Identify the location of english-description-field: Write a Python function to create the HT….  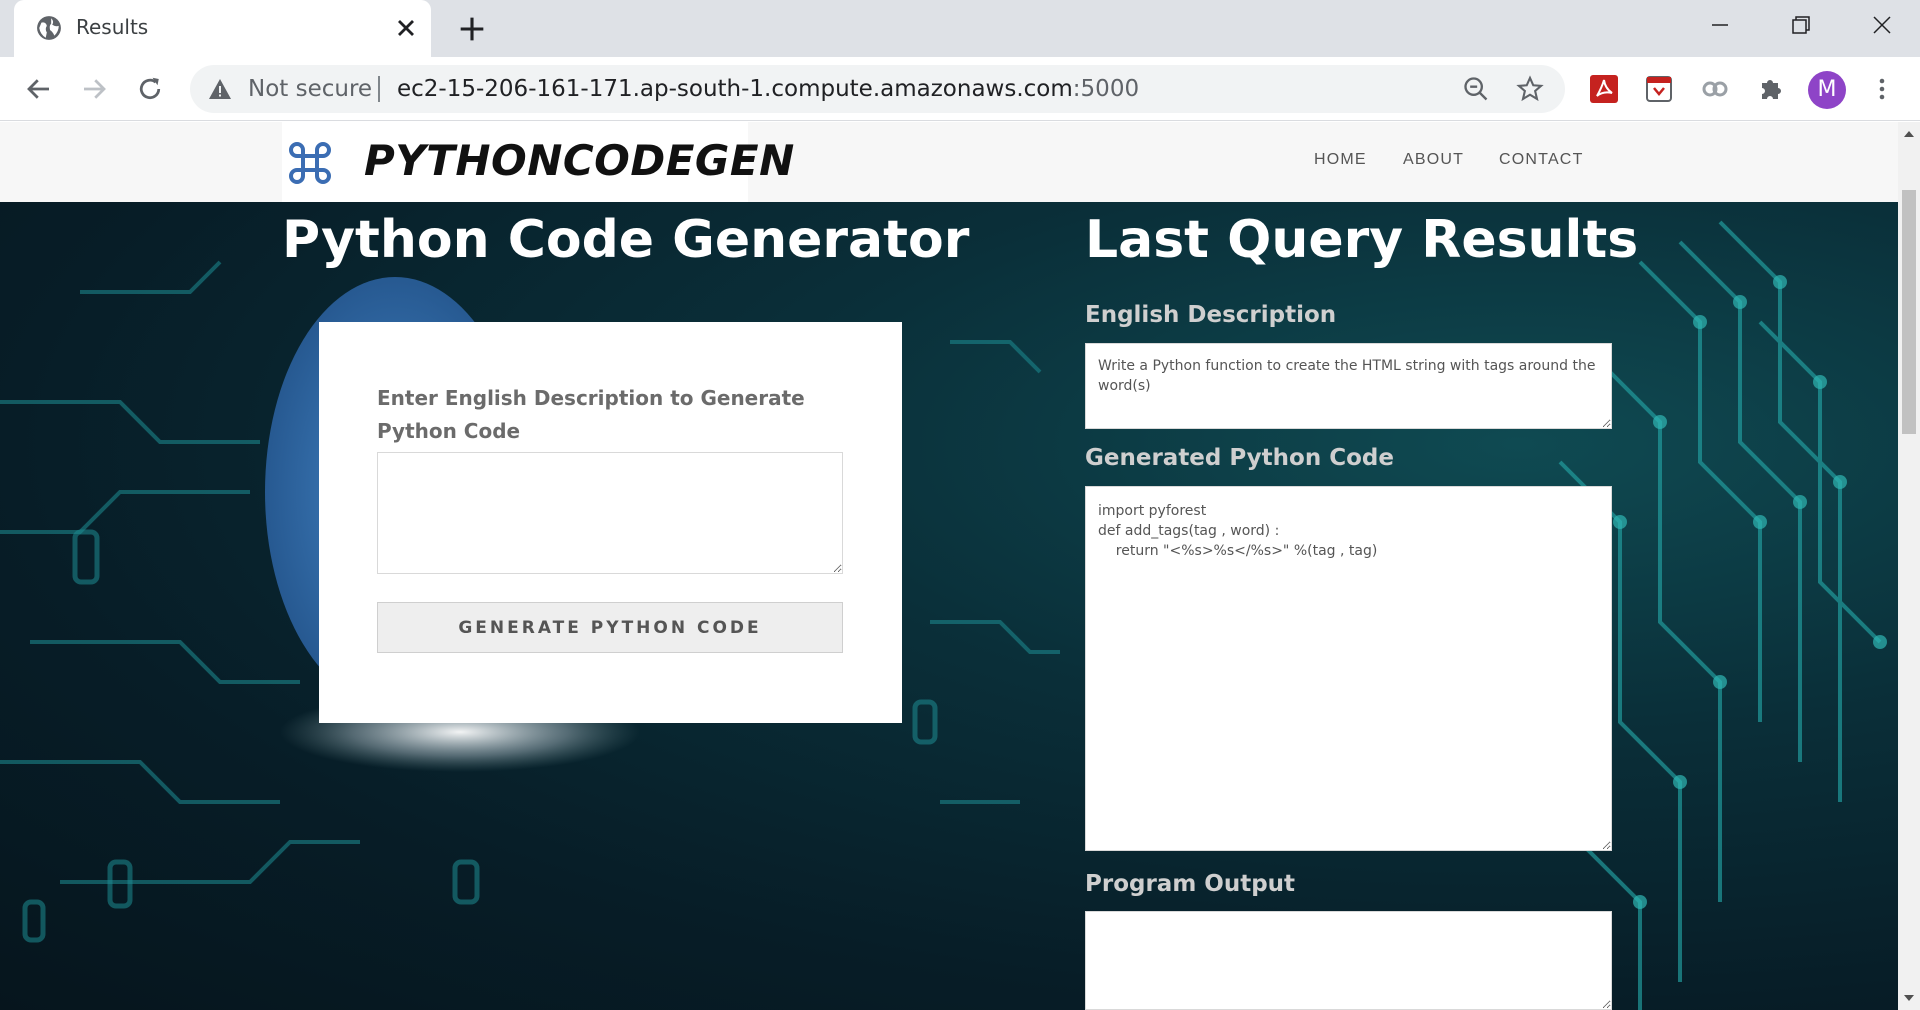
(1348, 386).